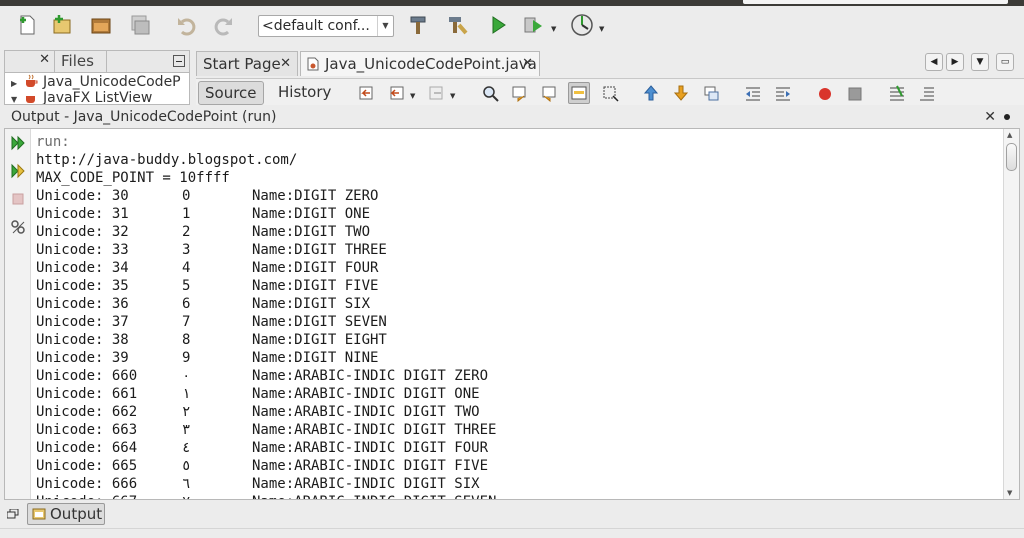 The height and width of the screenshot is (538, 1024). I want to click on output-icon, so click(39, 514).